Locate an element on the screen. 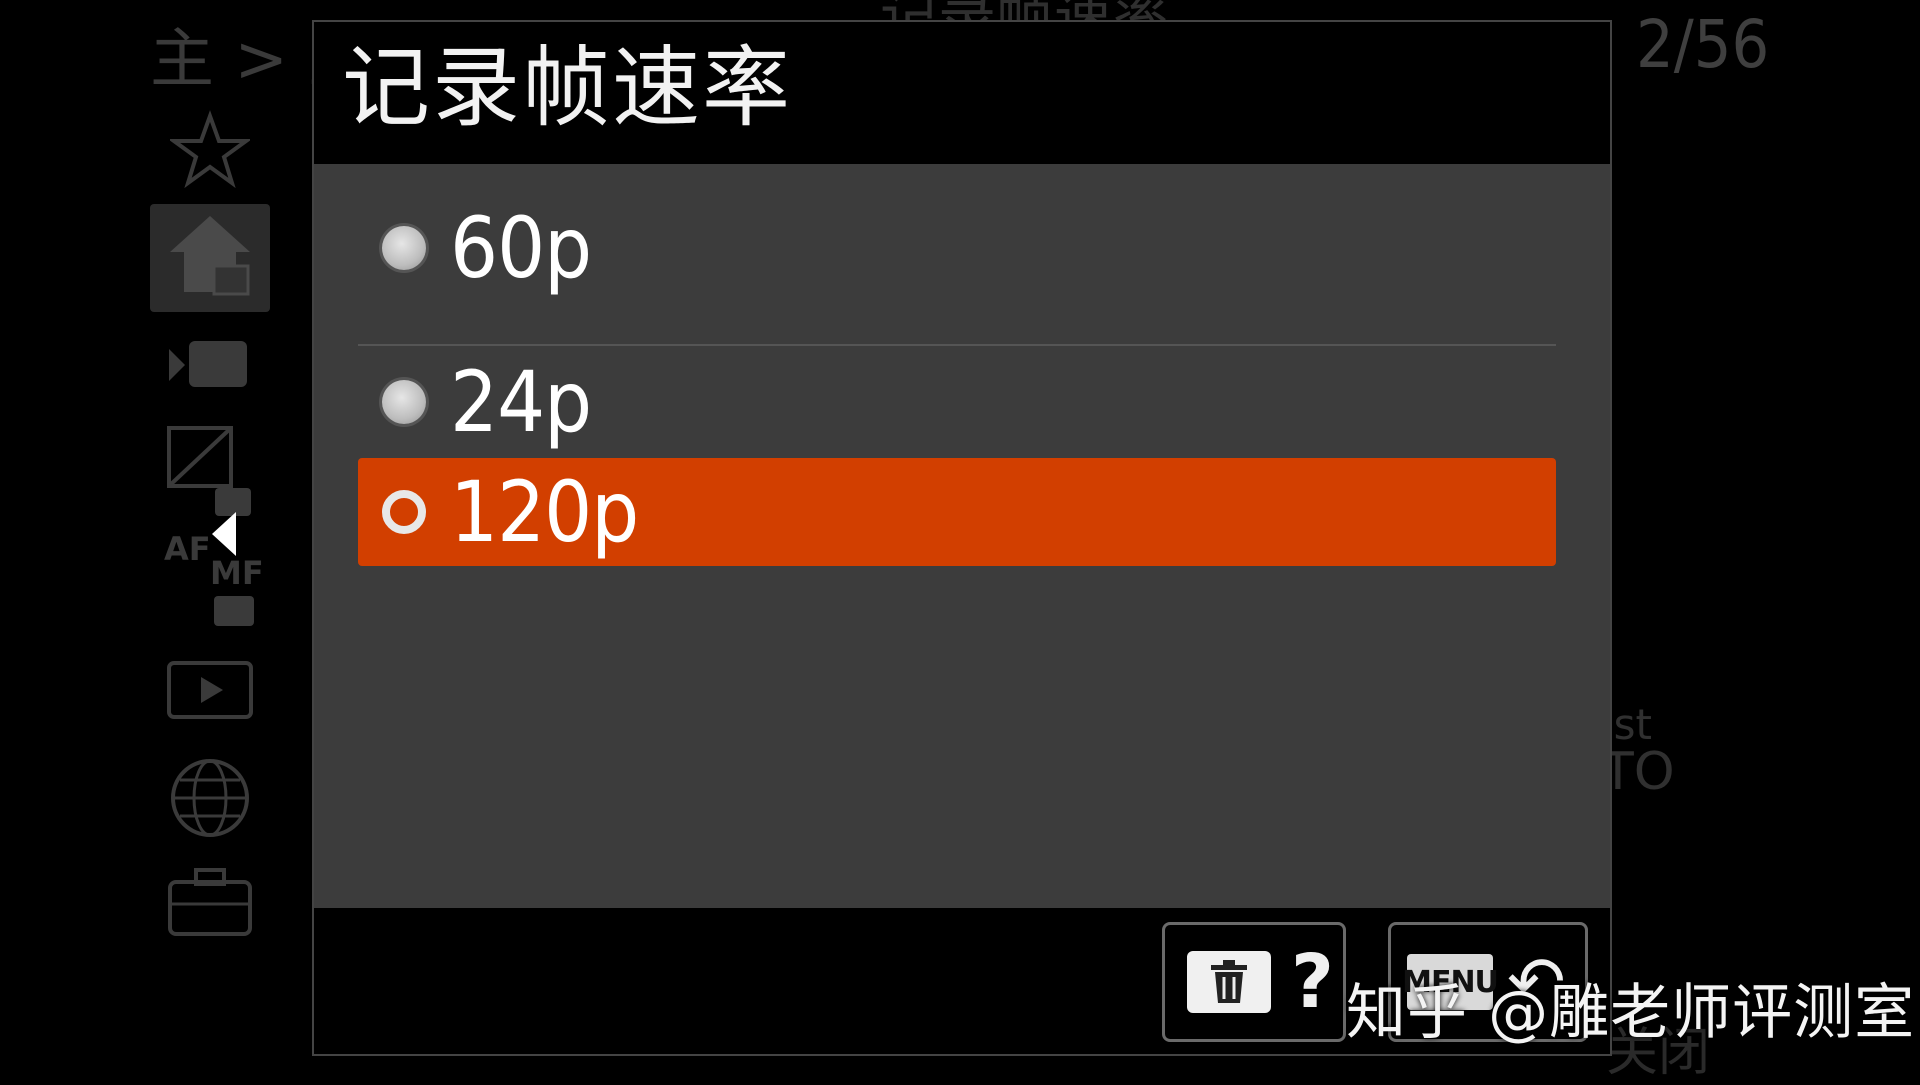  globe-icon is located at coordinates (210, 798).